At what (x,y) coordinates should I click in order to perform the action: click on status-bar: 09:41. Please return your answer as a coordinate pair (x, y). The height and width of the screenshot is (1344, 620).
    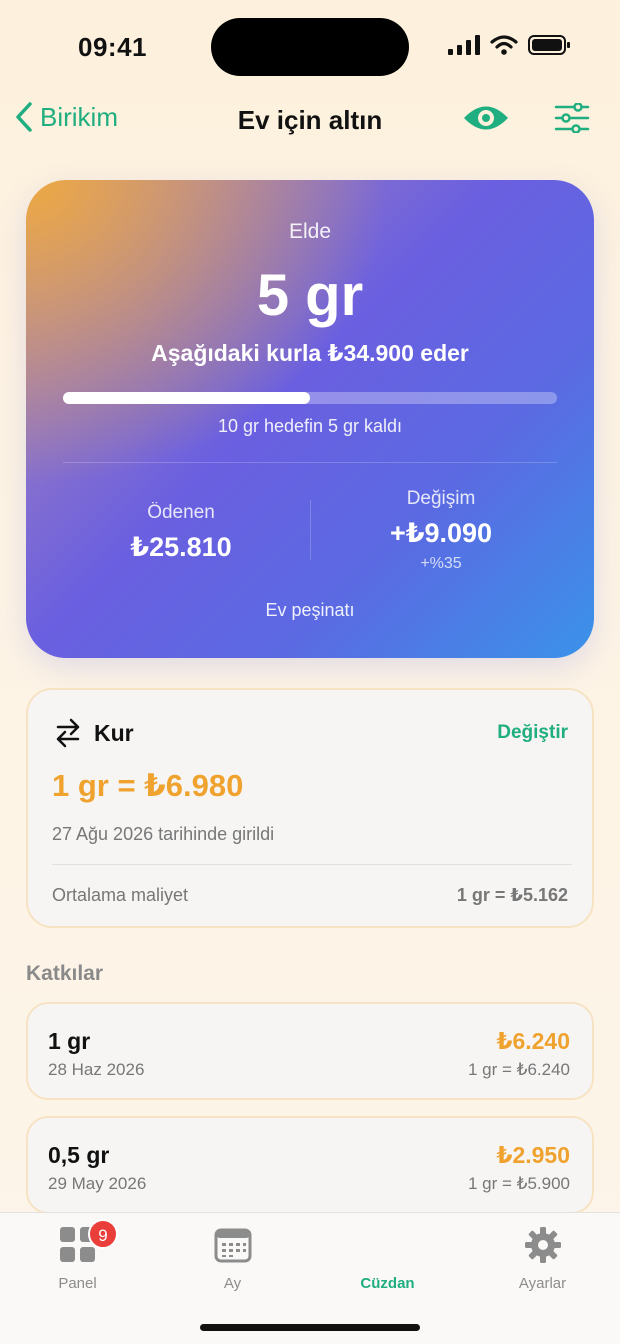
    Looking at the image, I should click on (310, 45).